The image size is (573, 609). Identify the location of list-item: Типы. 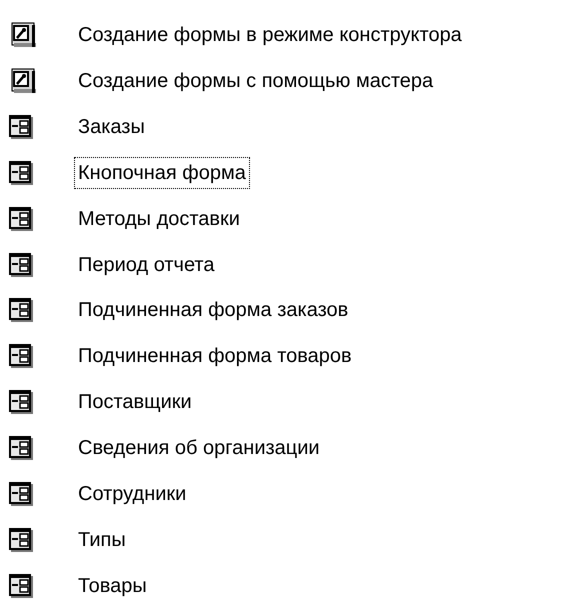
(102, 540).